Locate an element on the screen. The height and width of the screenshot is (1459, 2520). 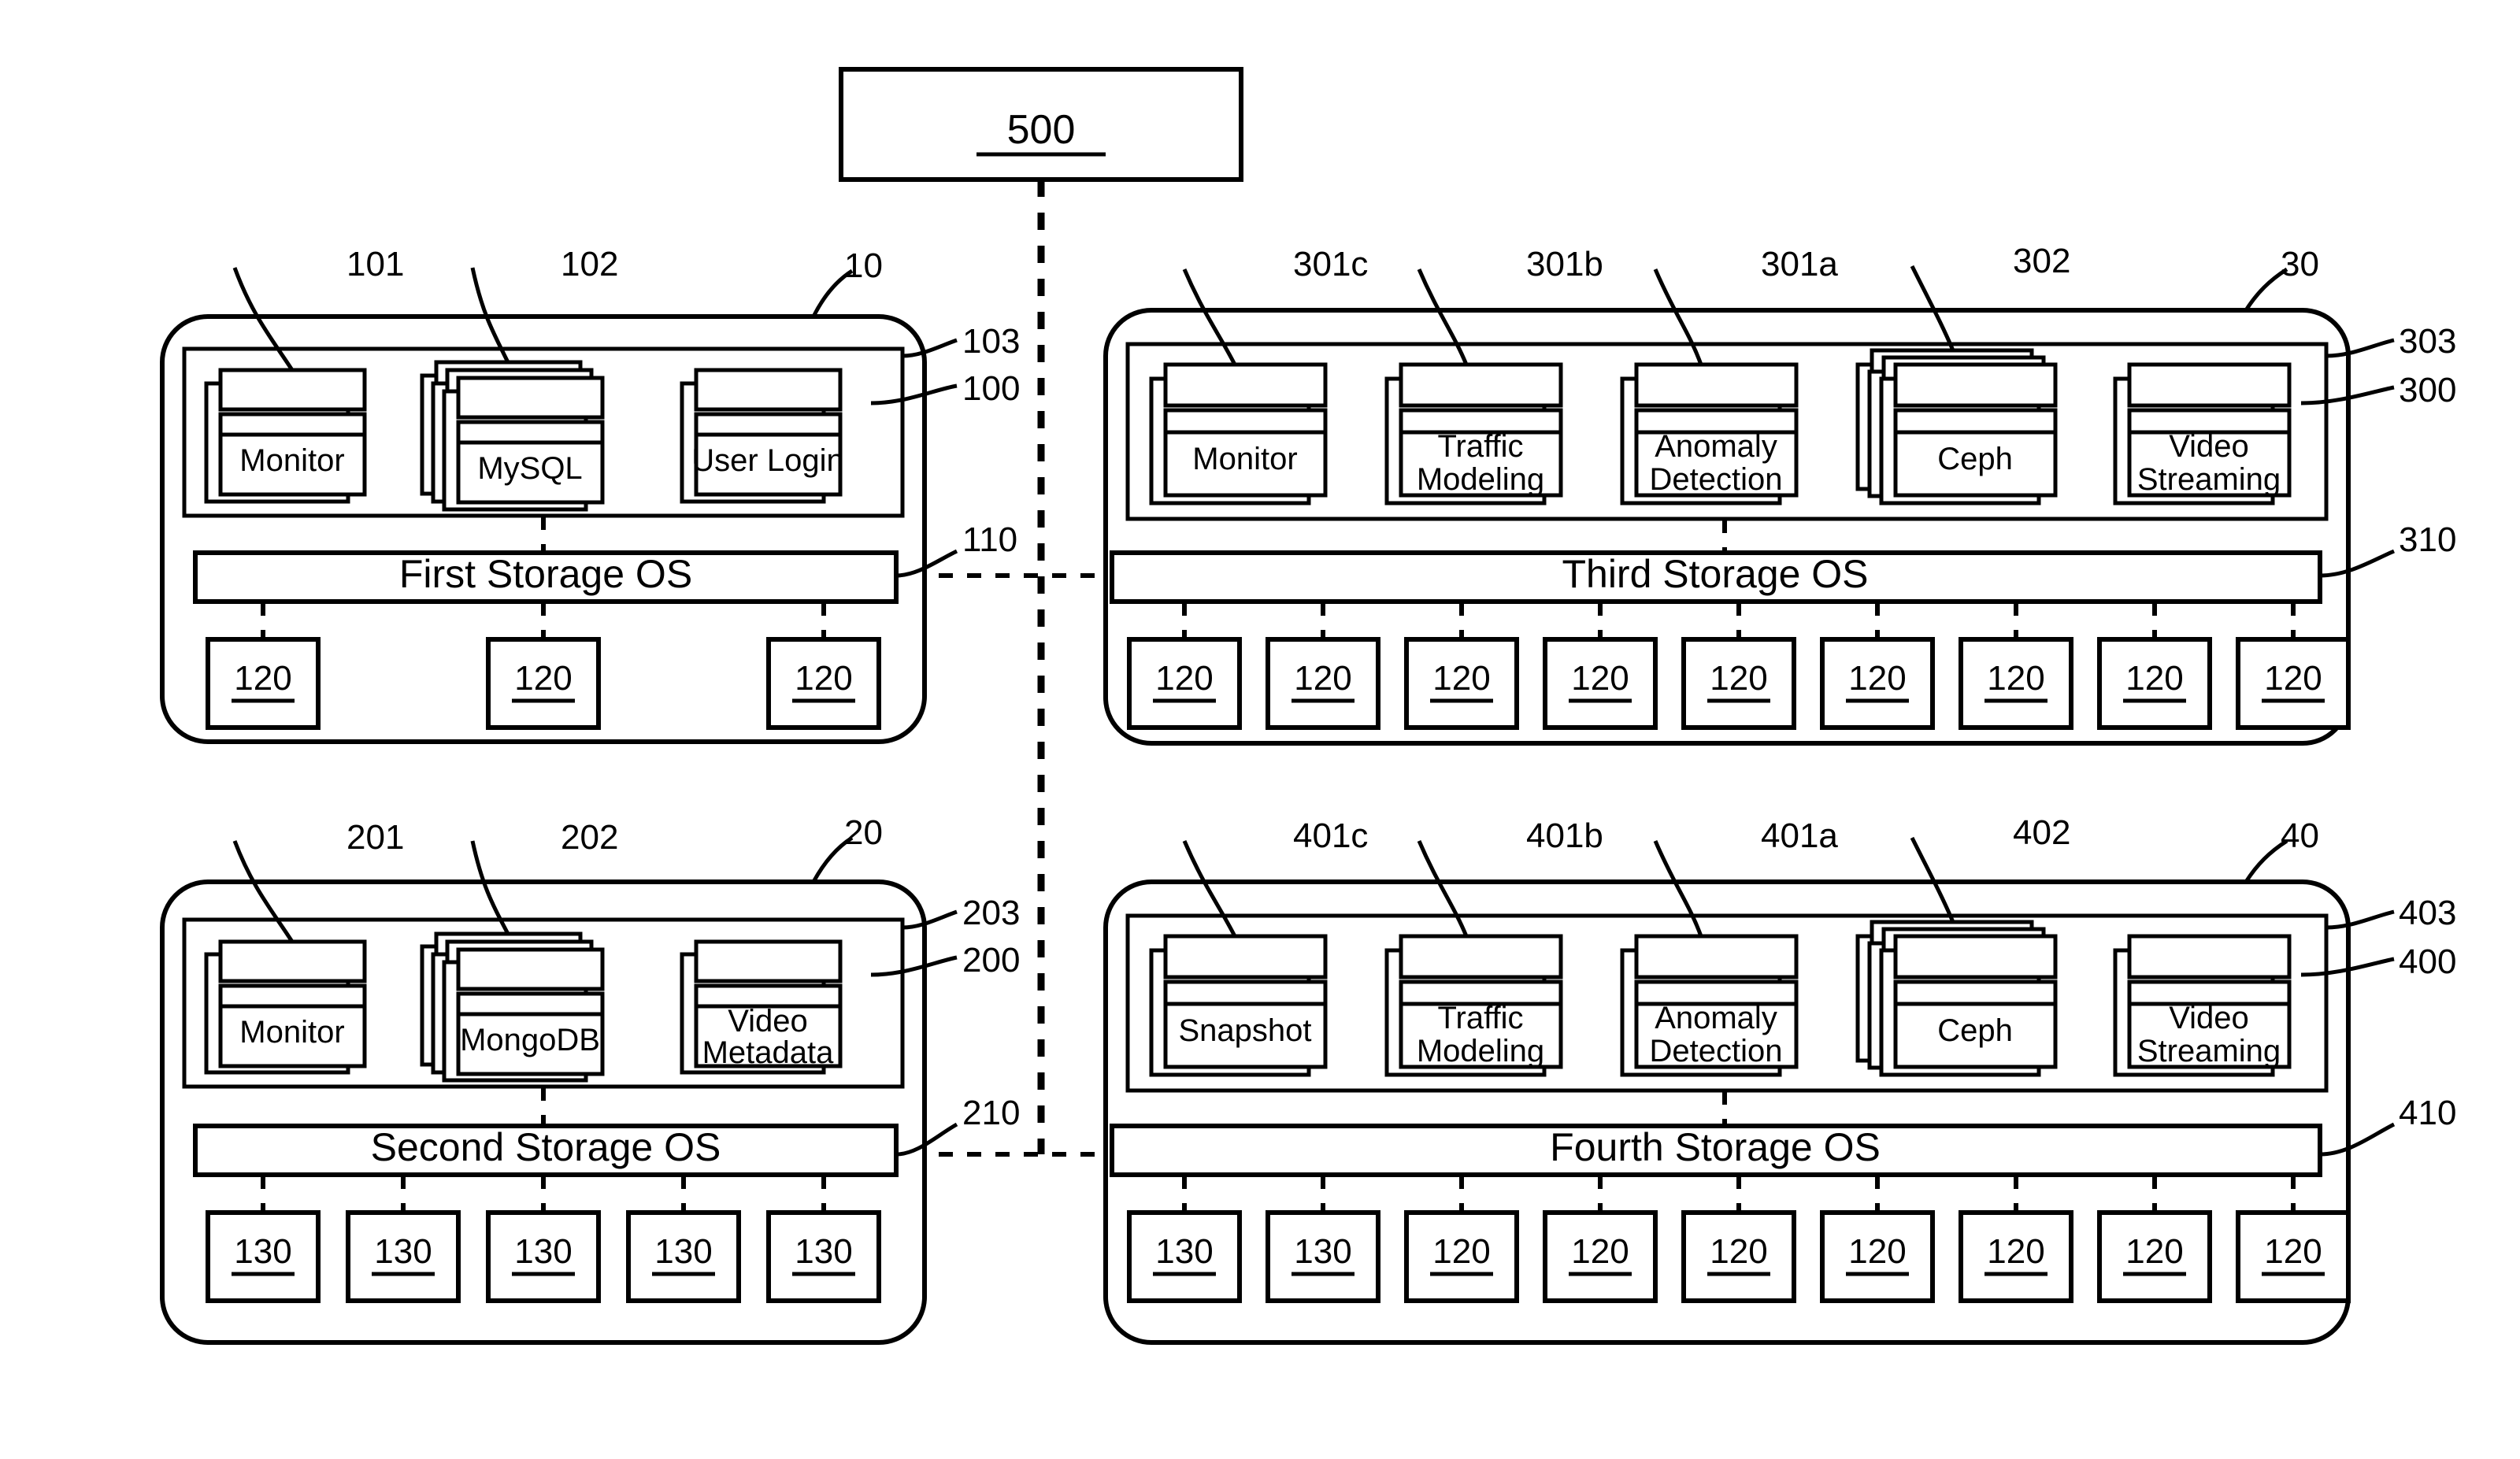
ref-203: 203 is located at coordinates (991, 913).